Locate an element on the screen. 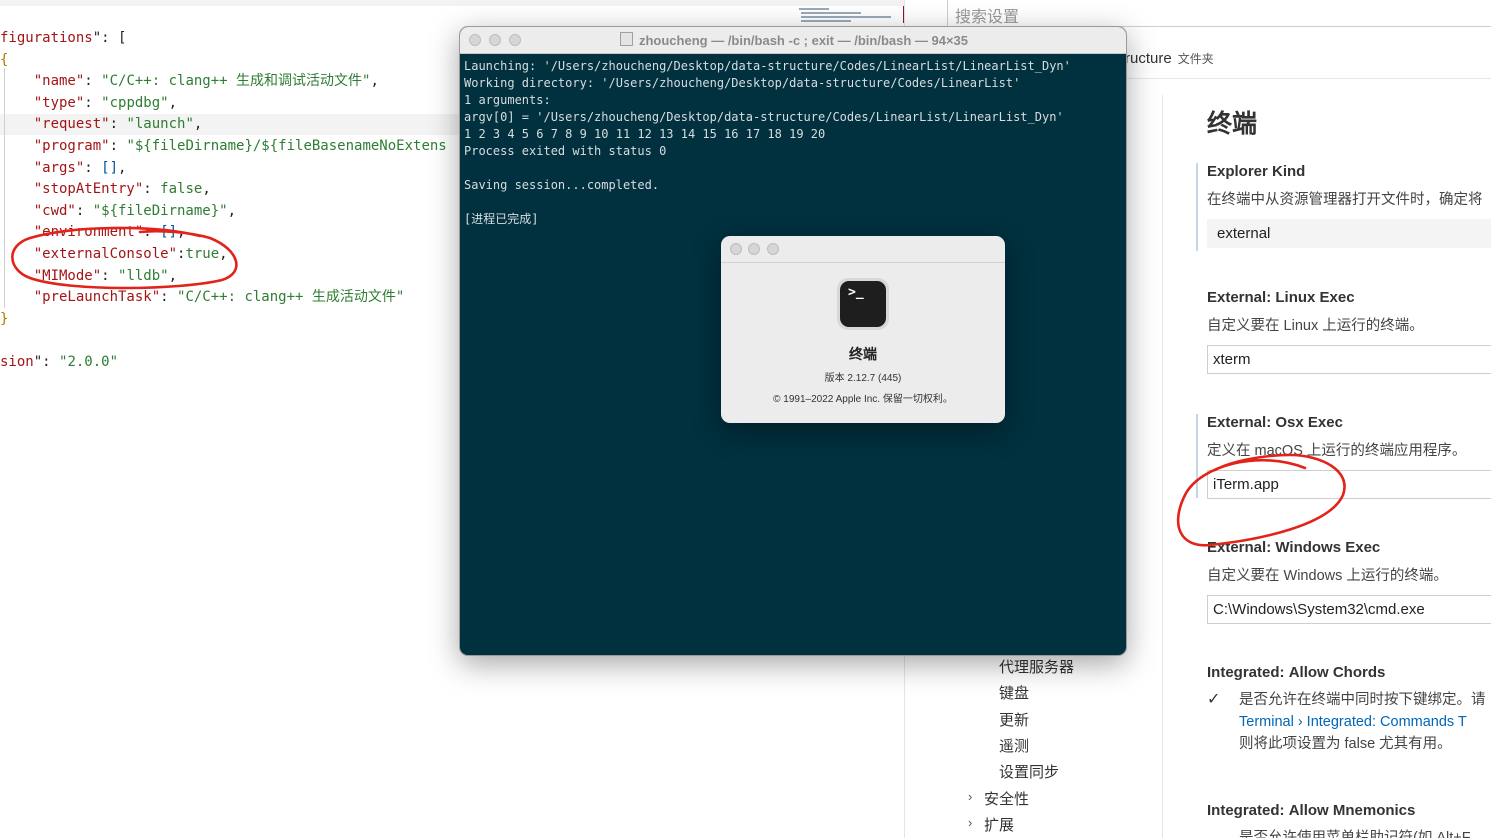  minimize-button is located at coordinates (754, 249).